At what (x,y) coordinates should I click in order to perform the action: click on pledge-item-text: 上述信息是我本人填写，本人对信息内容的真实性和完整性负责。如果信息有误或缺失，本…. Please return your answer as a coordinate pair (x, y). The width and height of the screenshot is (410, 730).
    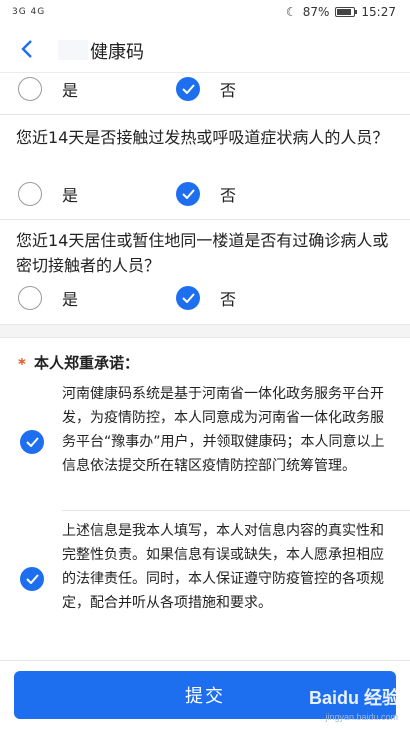
    Looking at the image, I should click on (223, 567).